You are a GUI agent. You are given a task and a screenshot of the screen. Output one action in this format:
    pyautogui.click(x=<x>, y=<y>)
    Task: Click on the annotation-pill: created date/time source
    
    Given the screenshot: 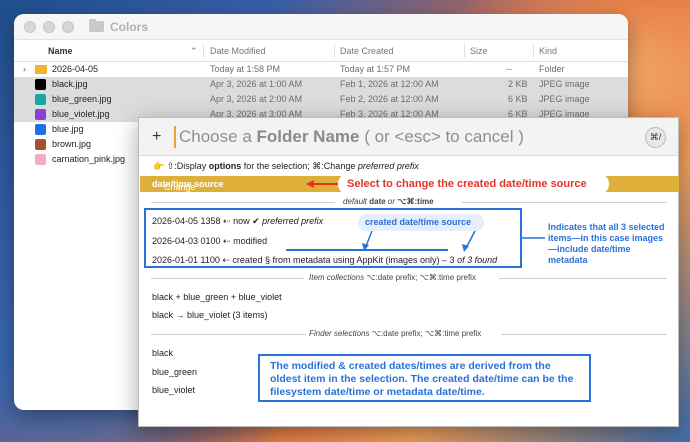 What is the action you would take?
    pyautogui.click(x=421, y=222)
    